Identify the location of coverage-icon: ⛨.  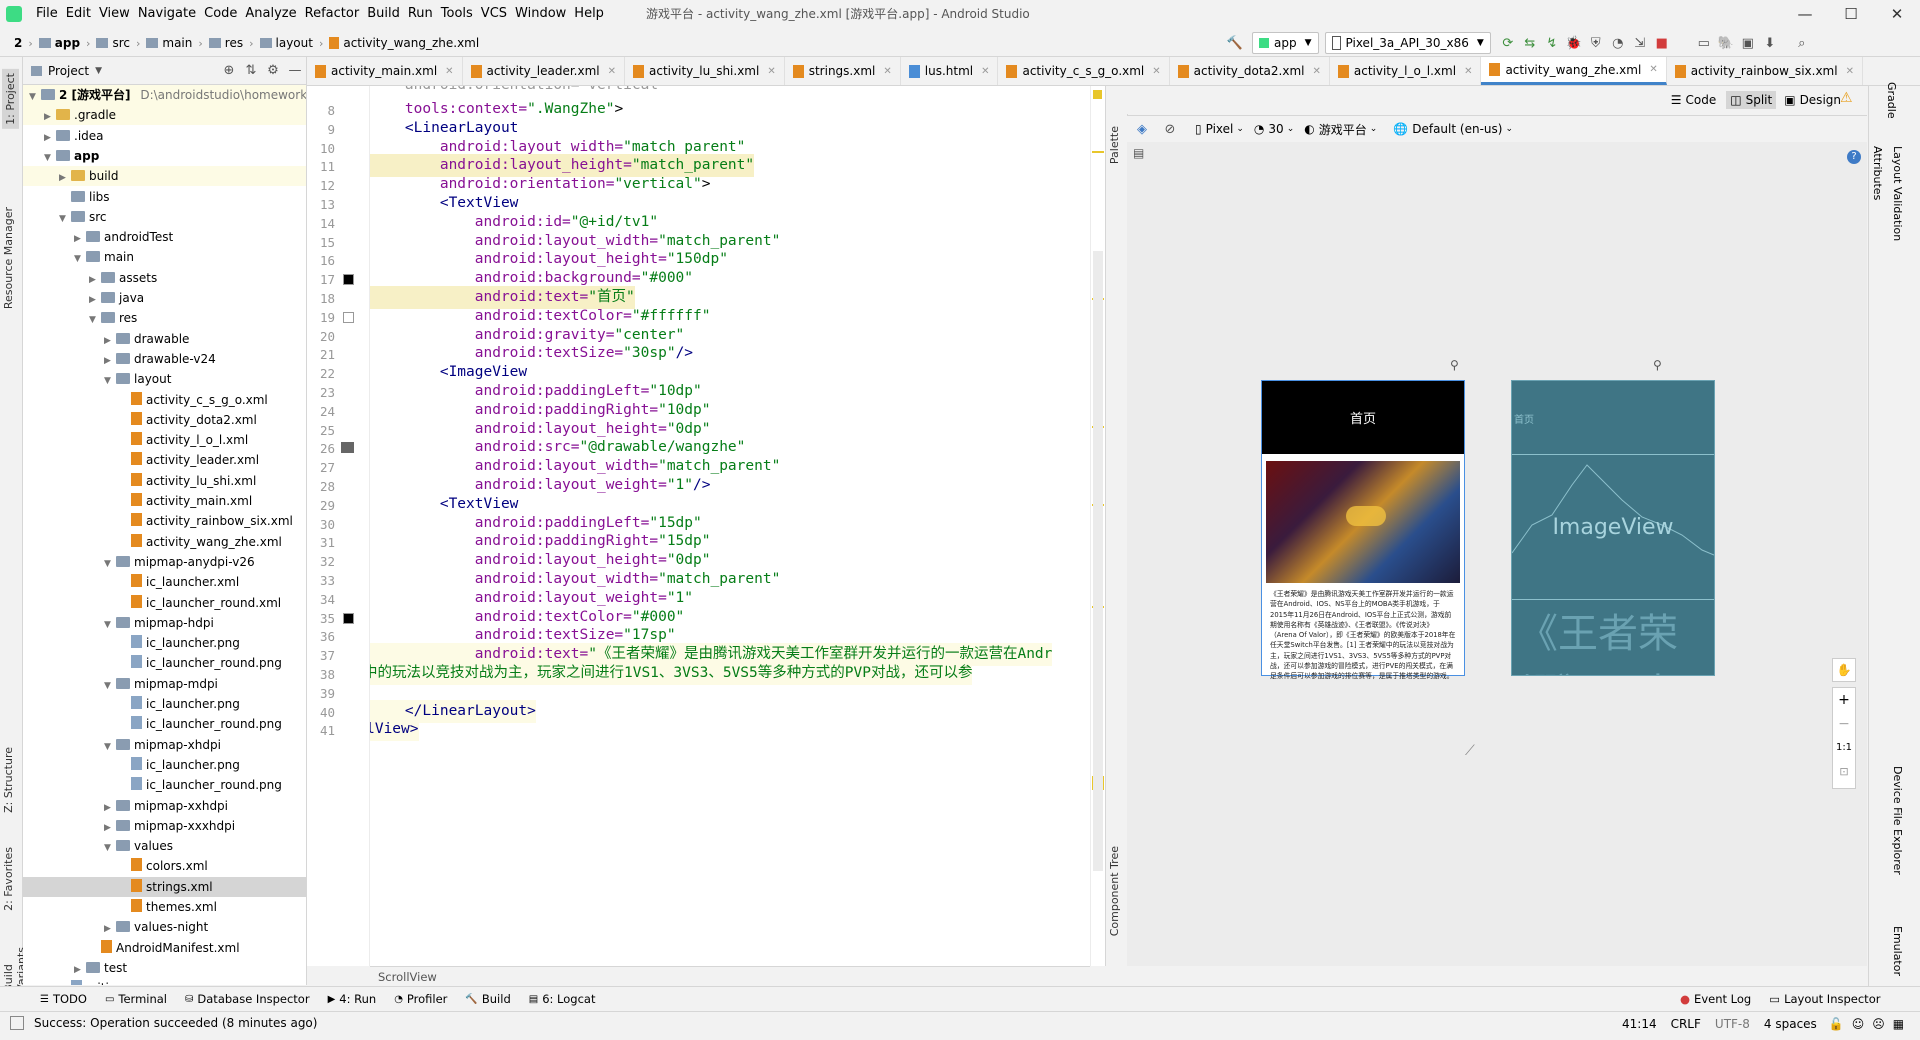
(1596, 43).